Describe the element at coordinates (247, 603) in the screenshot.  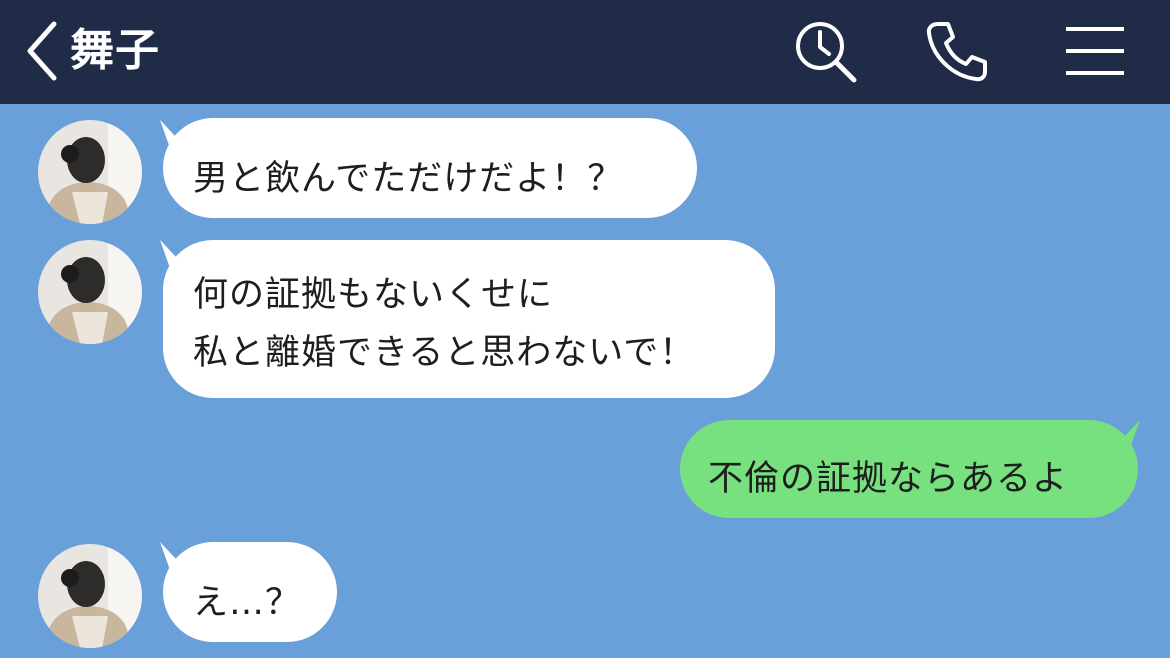
I see `message-text: え…？` at that location.